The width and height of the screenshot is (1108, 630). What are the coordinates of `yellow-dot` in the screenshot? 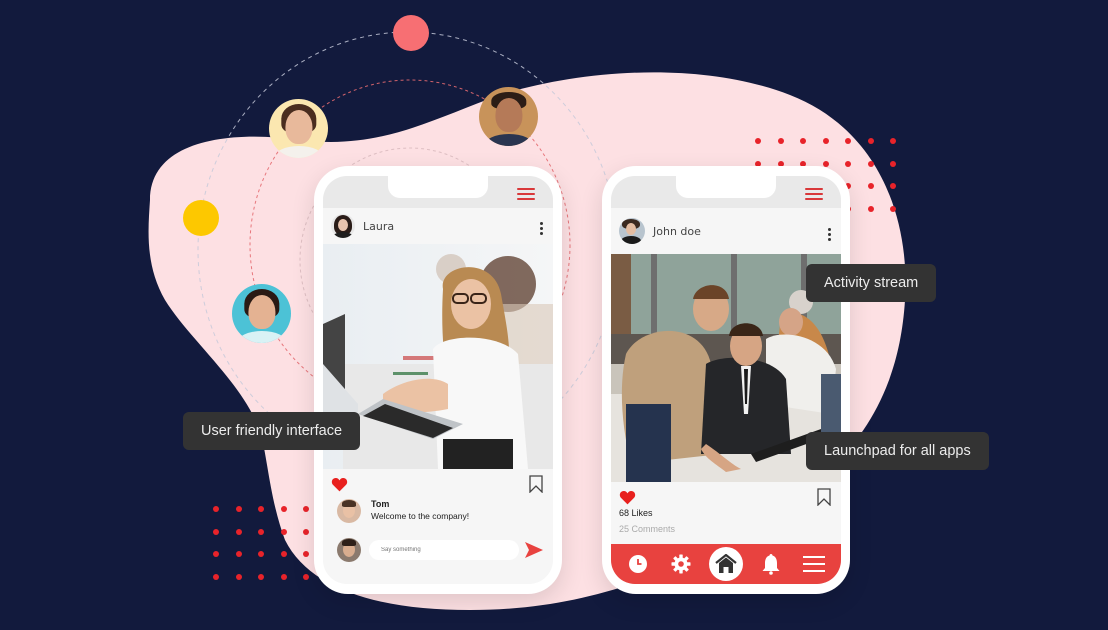 It's located at (201, 218).